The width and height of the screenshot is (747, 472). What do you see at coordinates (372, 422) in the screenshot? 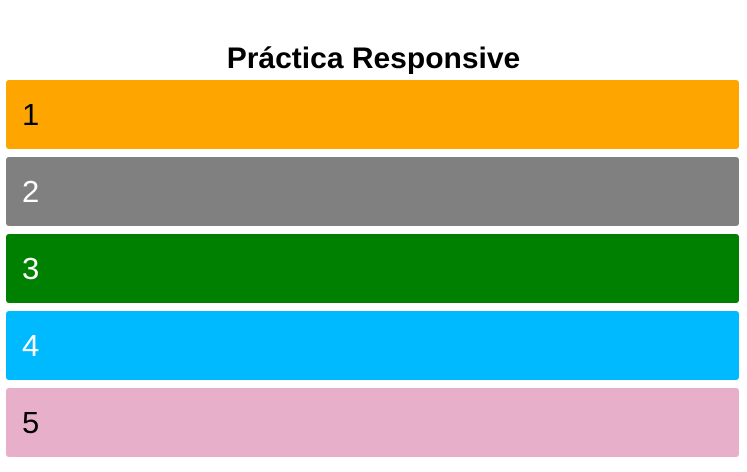
I see `box-5: 5` at bounding box center [372, 422].